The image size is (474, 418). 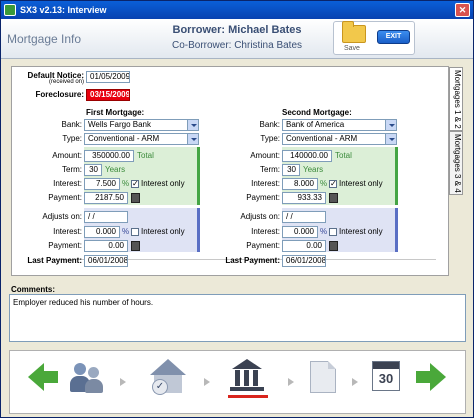 What do you see at coordinates (67, 231) in the screenshot?
I see `first-adj-interest-label: Interest:` at bounding box center [67, 231].